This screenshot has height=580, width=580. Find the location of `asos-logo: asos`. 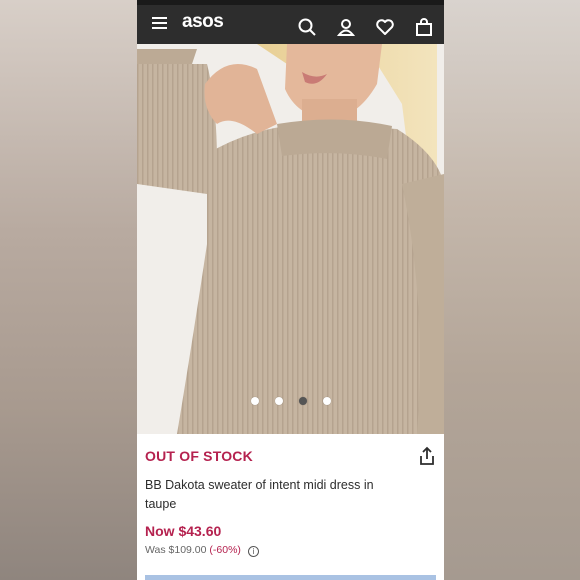

asos-logo: asos is located at coordinates (203, 22).